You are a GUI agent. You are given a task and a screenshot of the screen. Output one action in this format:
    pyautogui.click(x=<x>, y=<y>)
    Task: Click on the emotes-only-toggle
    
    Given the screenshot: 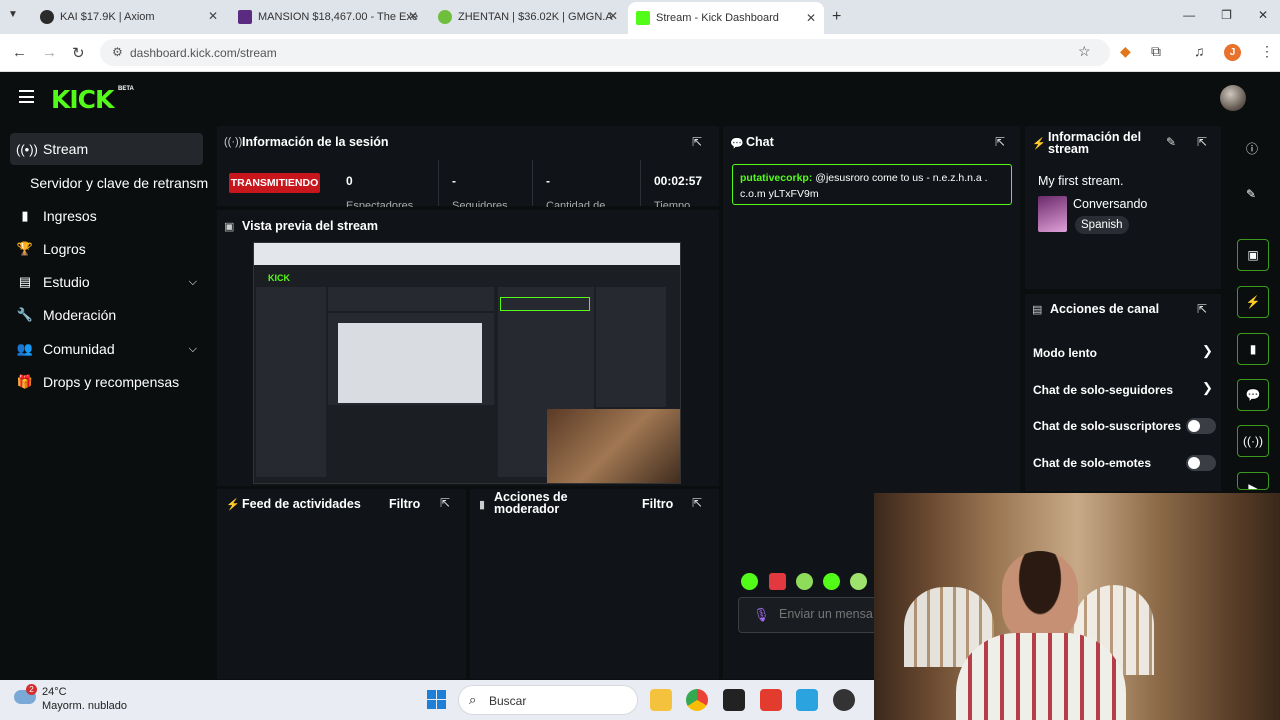 What is the action you would take?
    pyautogui.click(x=1201, y=463)
    